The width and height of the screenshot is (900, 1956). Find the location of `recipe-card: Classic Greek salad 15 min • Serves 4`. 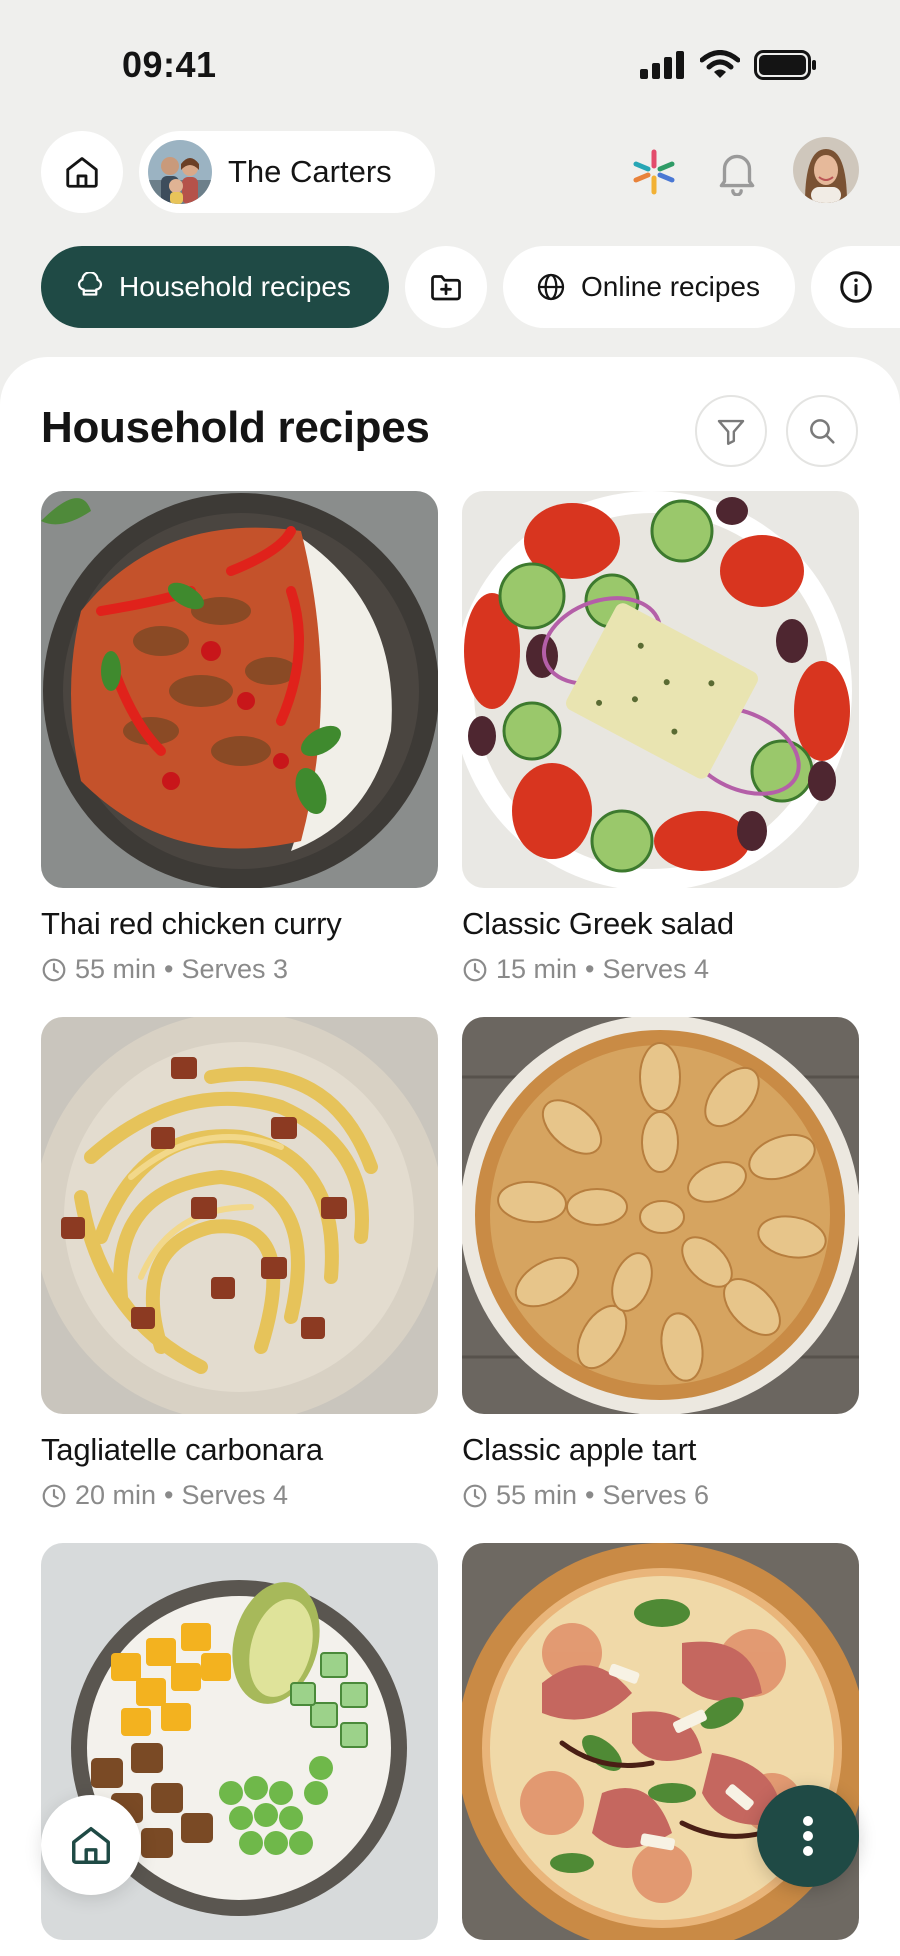

recipe-card: Classic Greek salad 15 min • Serves 4 is located at coordinates (660, 738).